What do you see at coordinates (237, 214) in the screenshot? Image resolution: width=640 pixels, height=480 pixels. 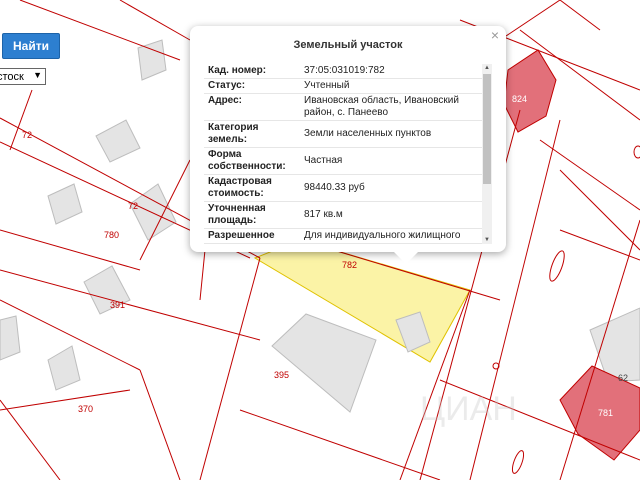 I see `attribute-key: Уточненная площадь:` at bounding box center [237, 214].